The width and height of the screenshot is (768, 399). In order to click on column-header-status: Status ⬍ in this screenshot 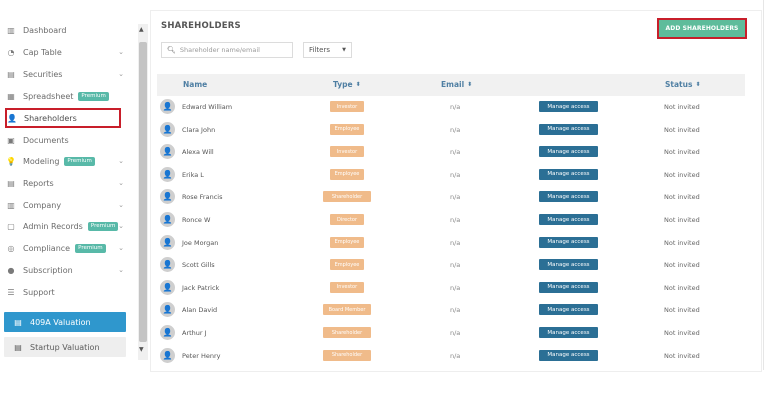, I will do `click(682, 84)`.